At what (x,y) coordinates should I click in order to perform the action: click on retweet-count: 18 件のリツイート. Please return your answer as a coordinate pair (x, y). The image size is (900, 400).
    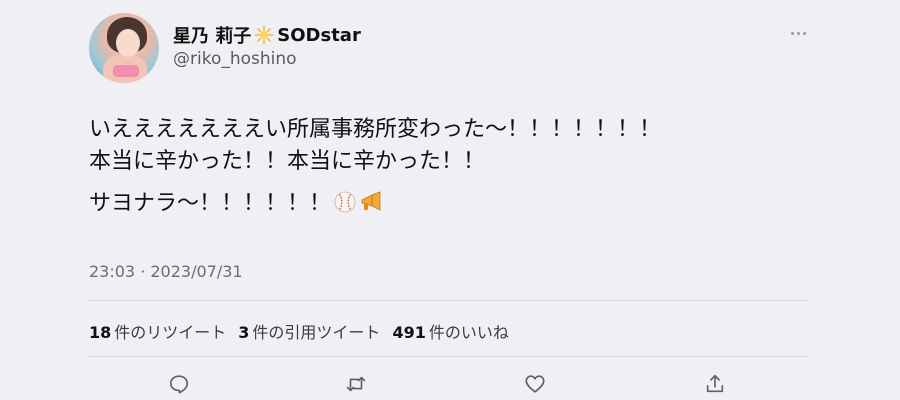
    Looking at the image, I should click on (157, 331).